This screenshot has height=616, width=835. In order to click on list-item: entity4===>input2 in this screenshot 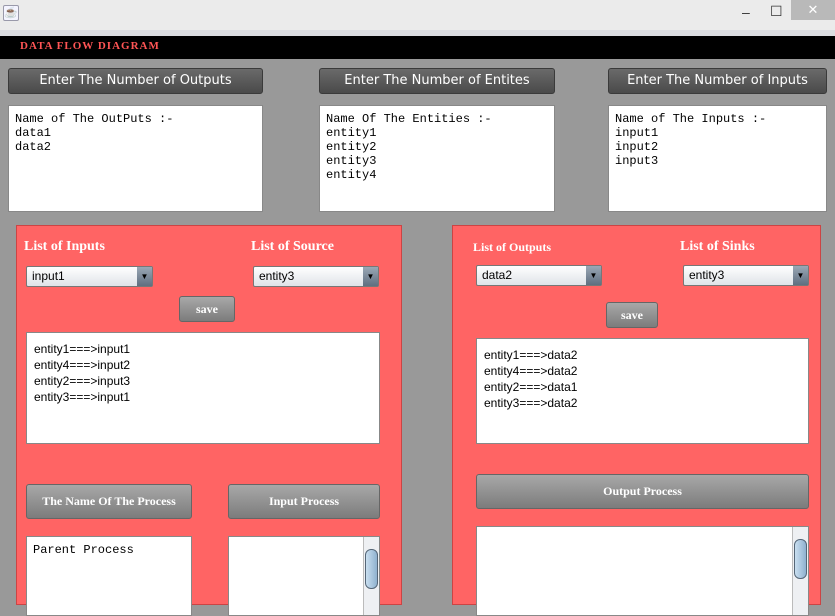, I will do `click(82, 365)`.